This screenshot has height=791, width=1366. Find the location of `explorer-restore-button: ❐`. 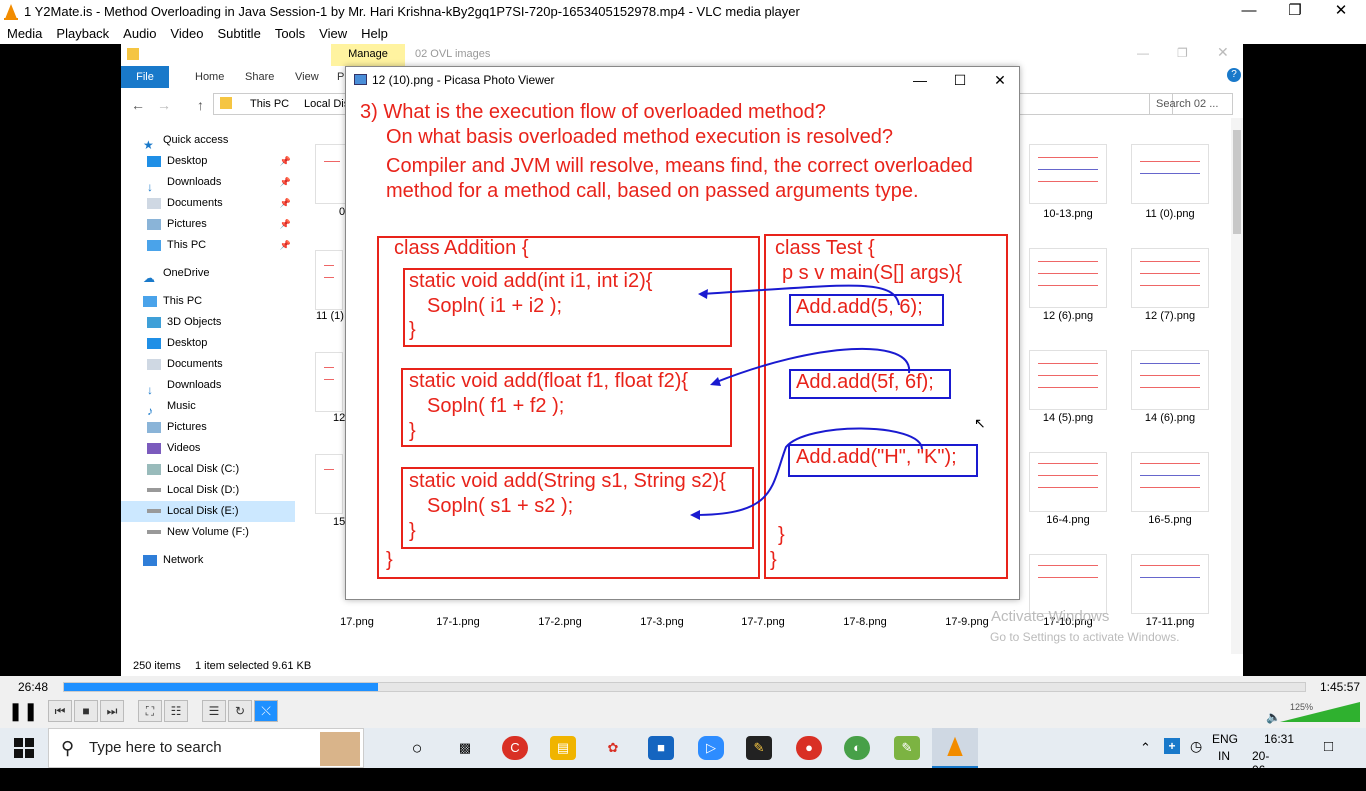

explorer-restore-button: ❐ is located at coordinates (1182, 53).